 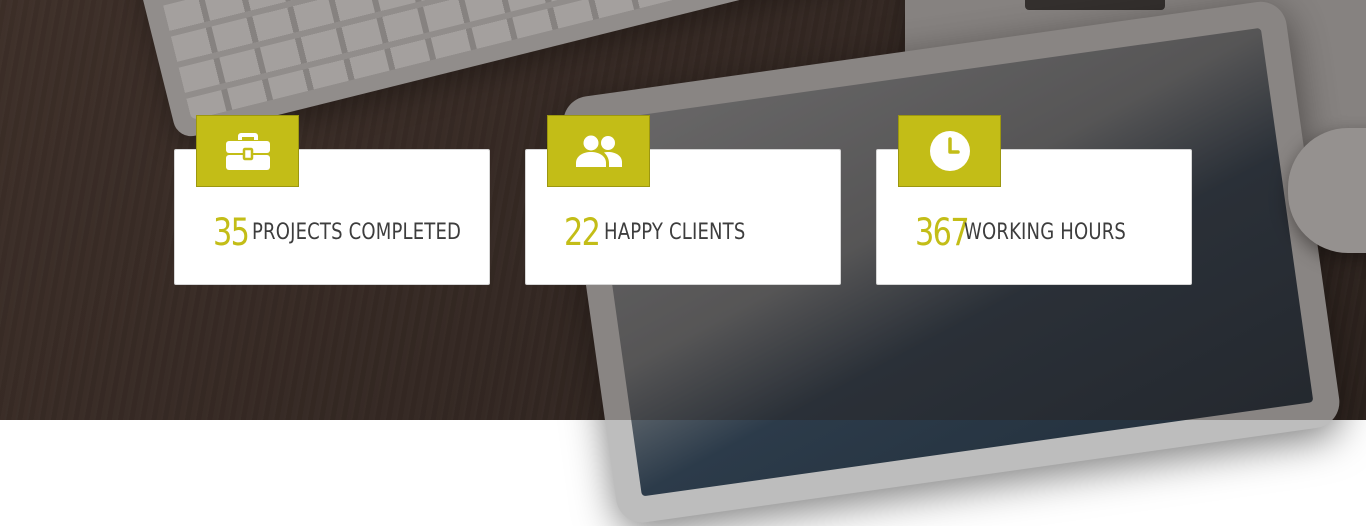 I want to click on stat-label: WORKING HOURS, so click(x=1044, y=232).